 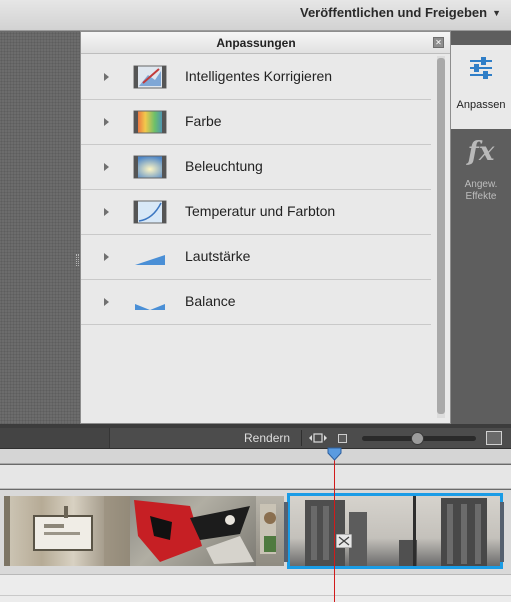 I want to click on panel-scrollbar, so click(x=441, y=237).